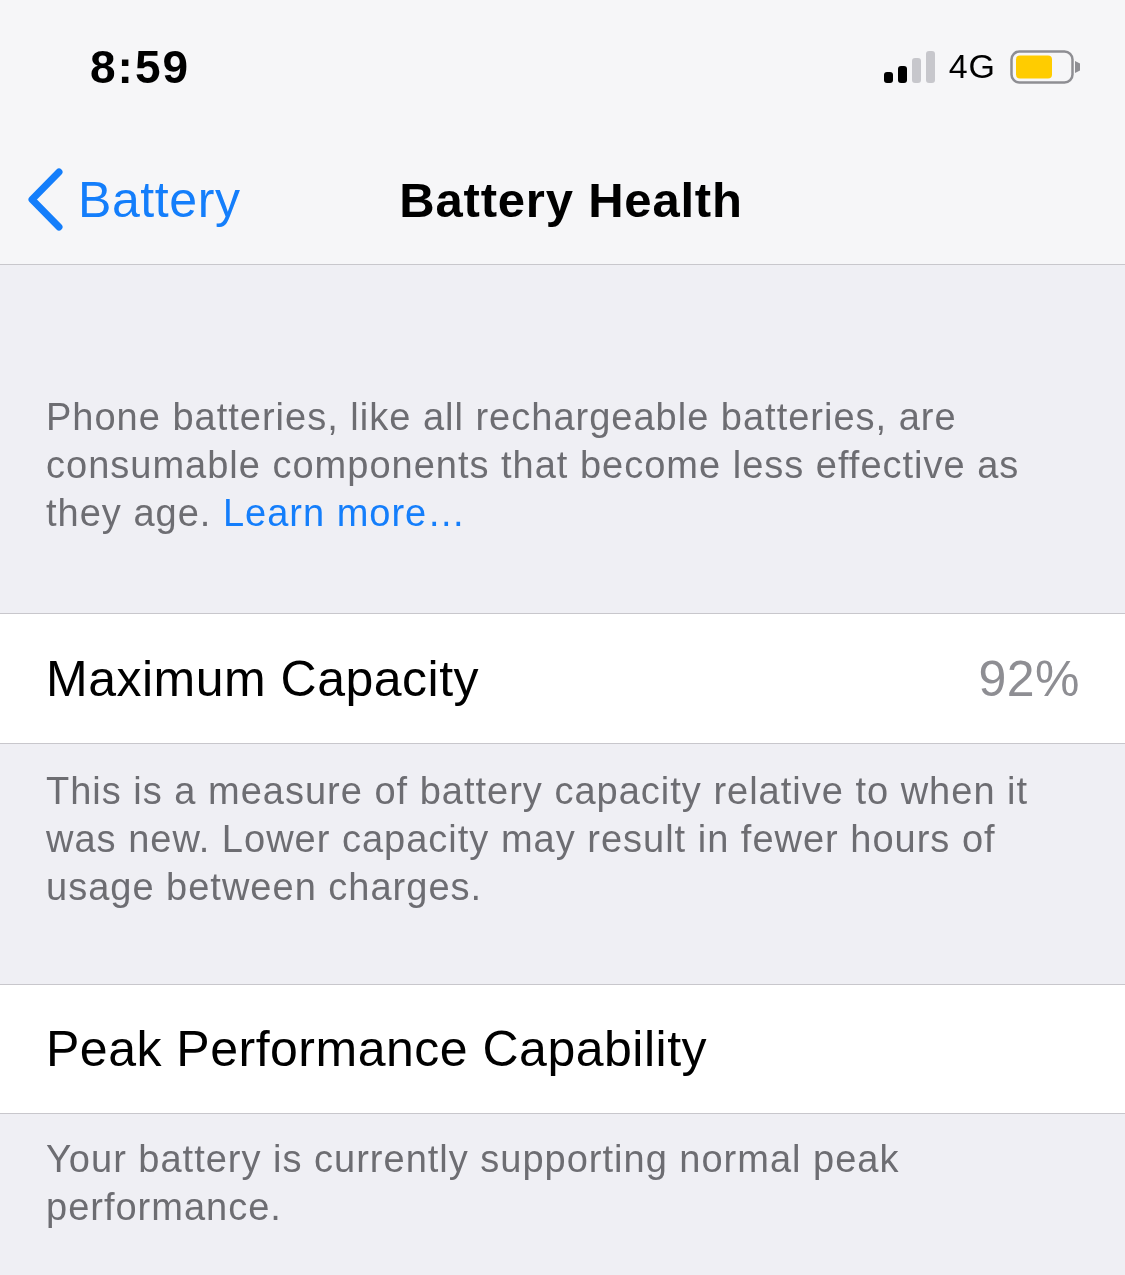 The height and width of the screenshot is (1275, 1125). What do you see at coordinates (972, 66) in the screenshot?
I see `network-type: 4G` at bounding box center [972, 66].